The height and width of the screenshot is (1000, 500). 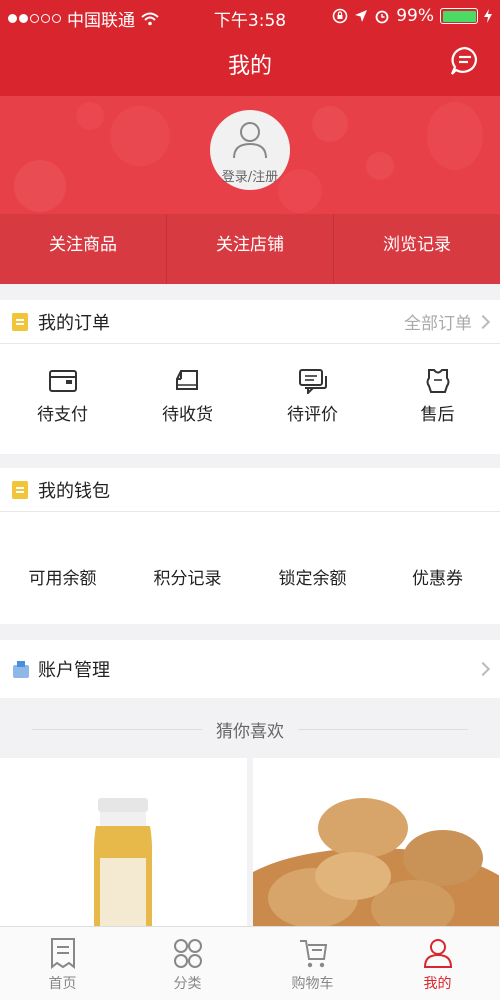 I want to click on rotation-lock-icon, so click(x=340, y=16).